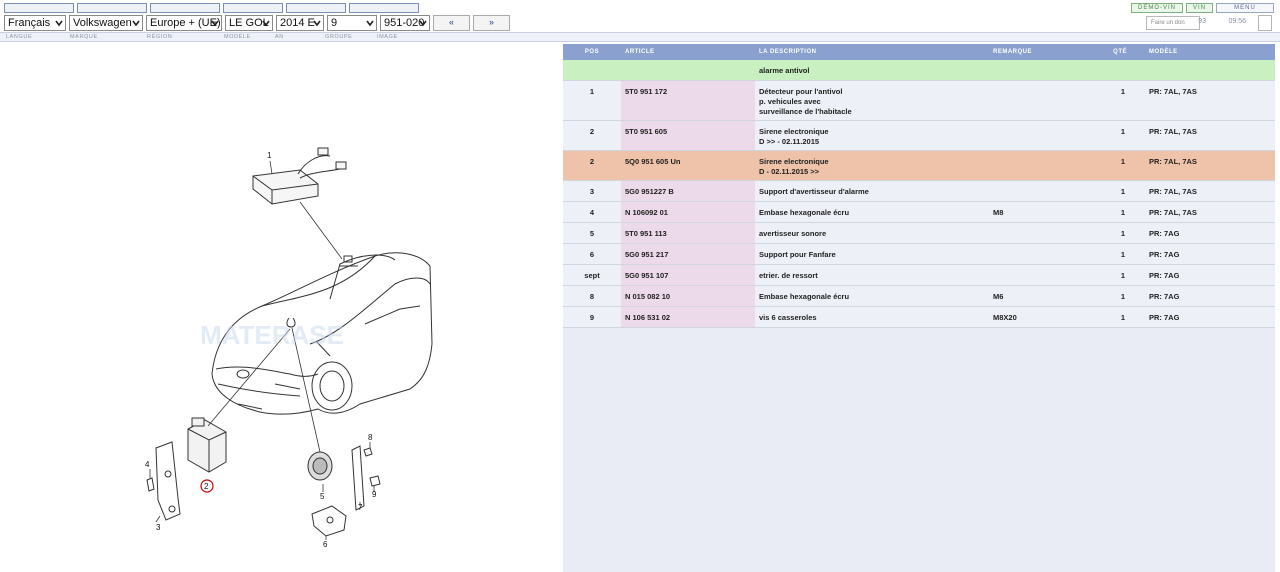 Image resolution: width=1280 pixels, height=572 pixels. What do you see at coordinates (1199, 8) in the screenshot?
I see `vin-button: VIN` at bounding box center [1199, 8].